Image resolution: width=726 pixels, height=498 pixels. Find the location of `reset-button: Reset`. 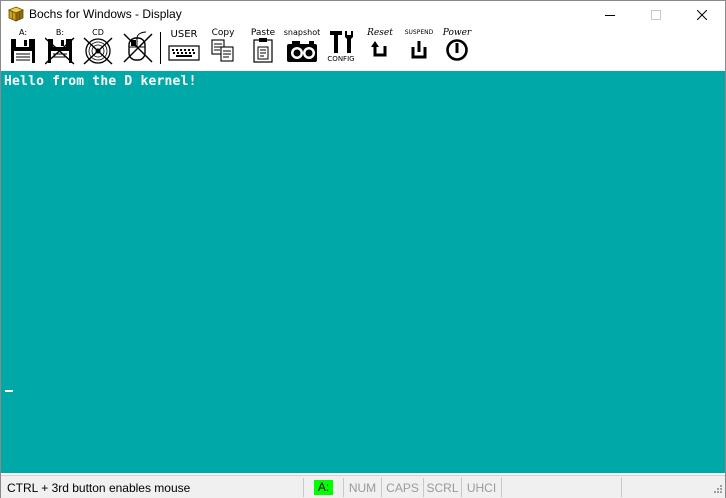

reset-button: Reset is located at coordinates (380, 48).